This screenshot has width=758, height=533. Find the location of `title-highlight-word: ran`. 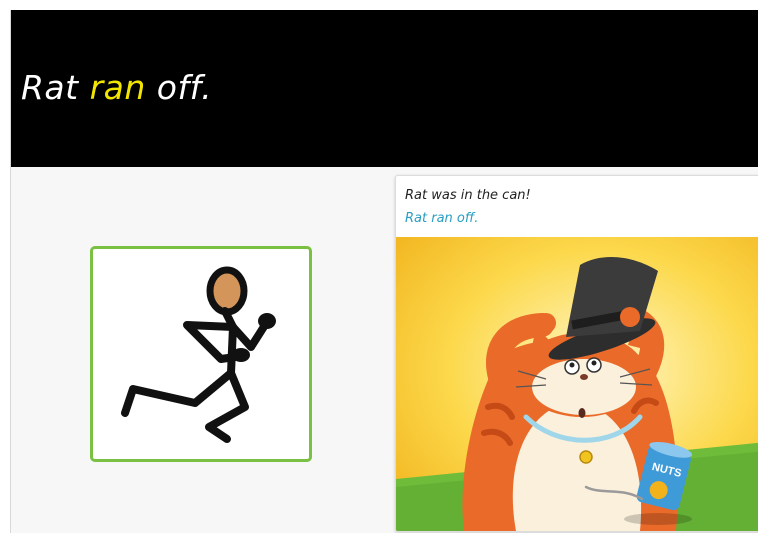

title-highlight-word: ran is located at coordinates (117, 87).